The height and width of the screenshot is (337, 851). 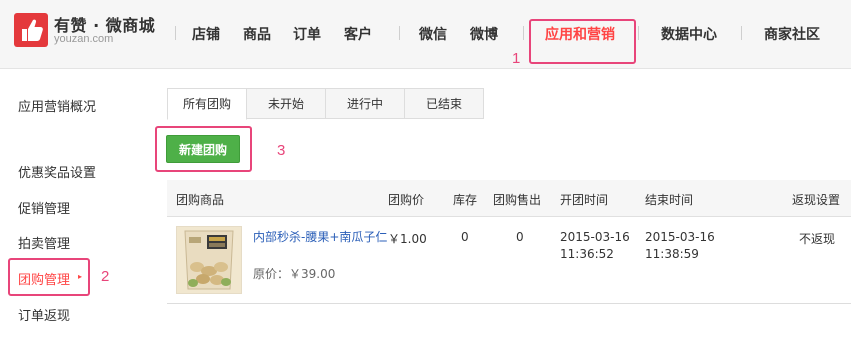 I want to click on thumbs-up-logo-icon, so click(x=31, y=30).